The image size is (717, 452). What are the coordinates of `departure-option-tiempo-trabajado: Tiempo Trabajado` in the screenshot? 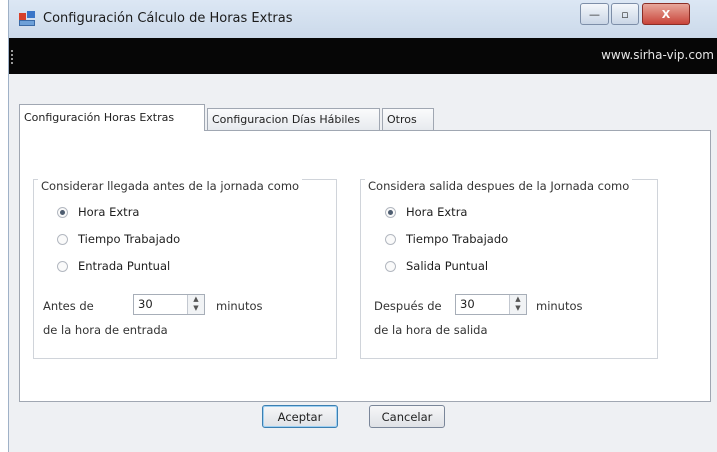 It's located at (446, 239).